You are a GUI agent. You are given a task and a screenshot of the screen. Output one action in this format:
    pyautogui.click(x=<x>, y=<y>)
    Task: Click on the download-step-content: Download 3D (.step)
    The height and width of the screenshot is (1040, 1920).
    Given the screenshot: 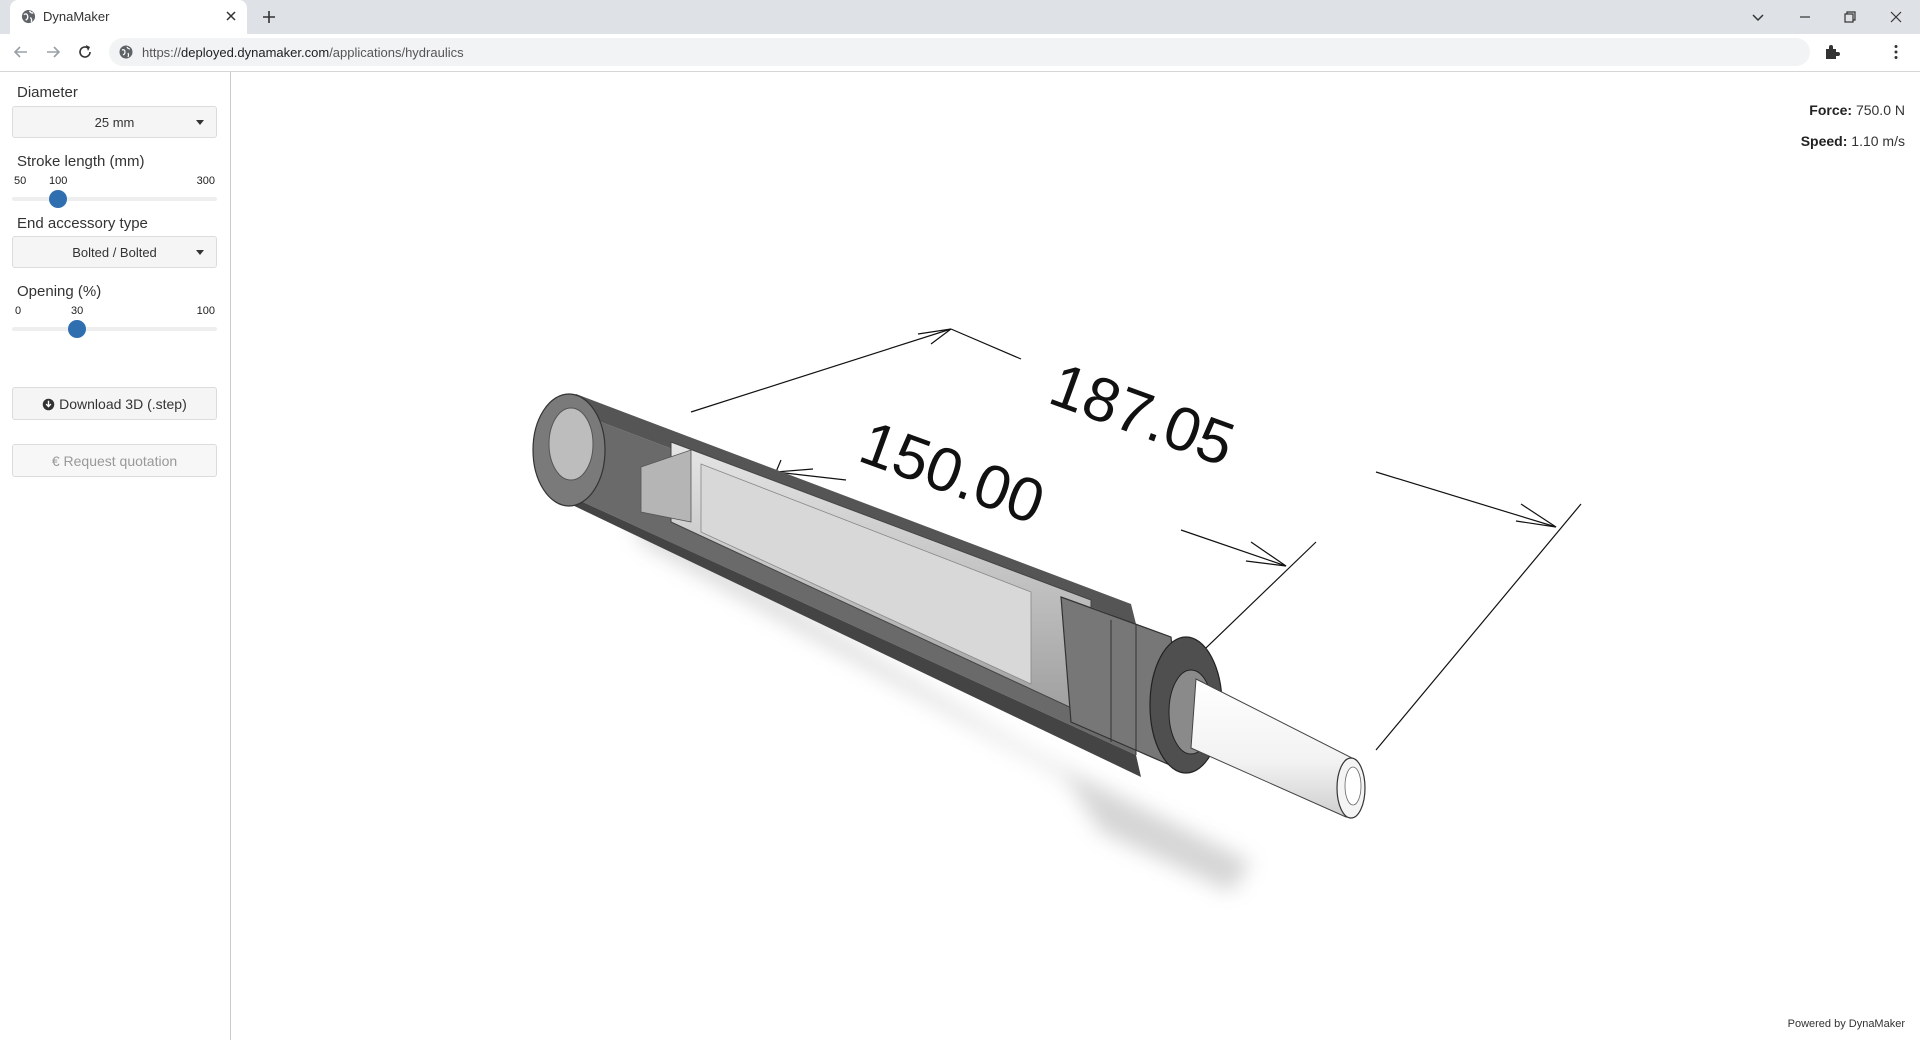 What is the action you would take?
    pyautogui.click(x=114, y=404)
    